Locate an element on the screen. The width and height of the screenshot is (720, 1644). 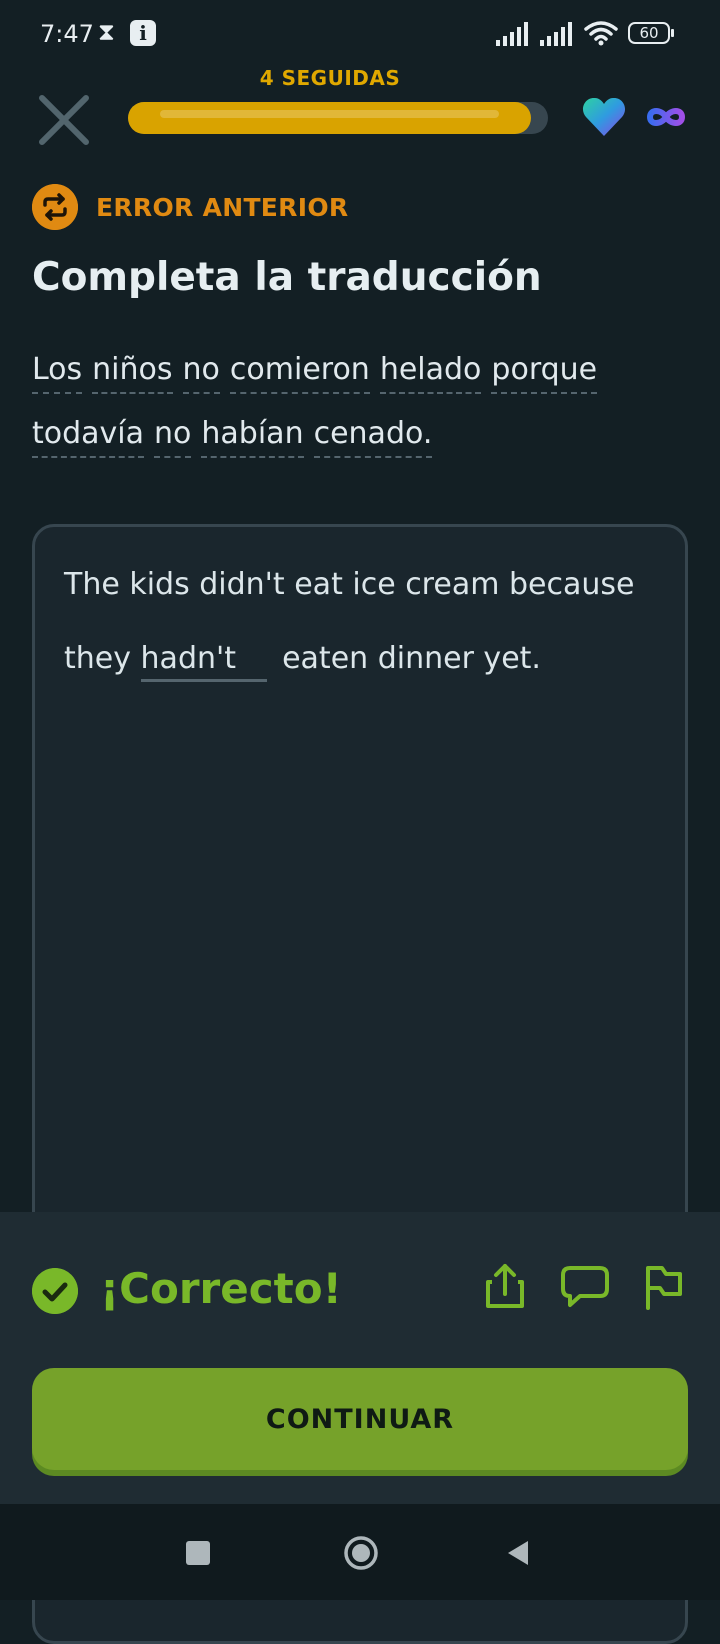
answer-before-blank: they is located at coordinates (97, 658).